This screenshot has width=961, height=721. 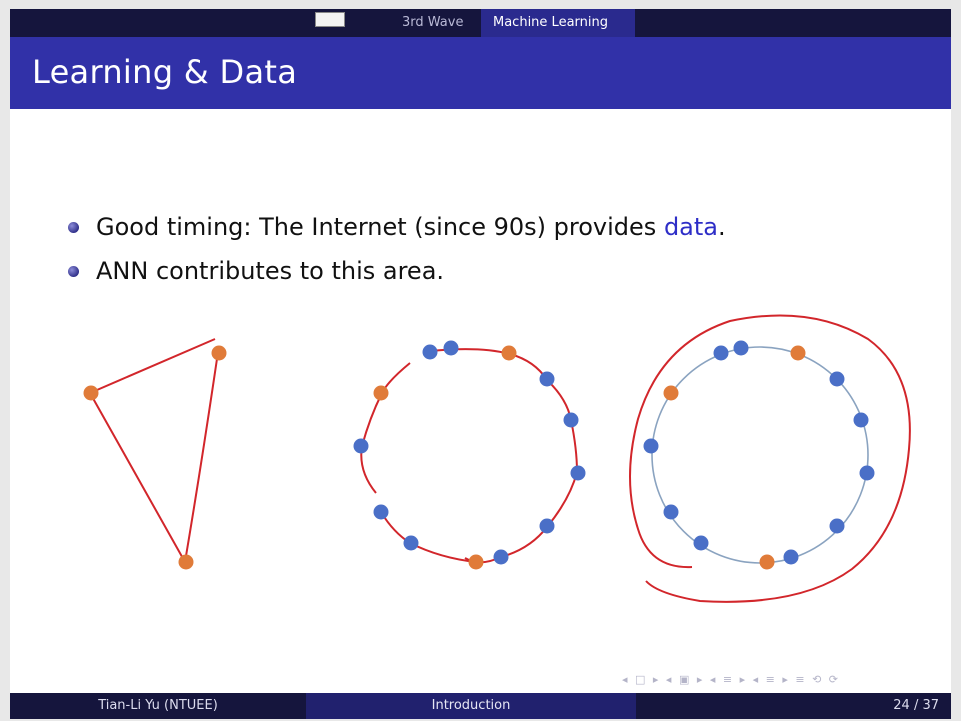 What do you see at coordinates (731, 679) in the screenshot?
I see `beamer-navigation-icons: ◂ □ ▸ ◂ ▣ ▸ ◂ ≡ ▸ ◂ ≡ ▸ ≡ ⟲ ⟳` at bounding box center [731, 679].